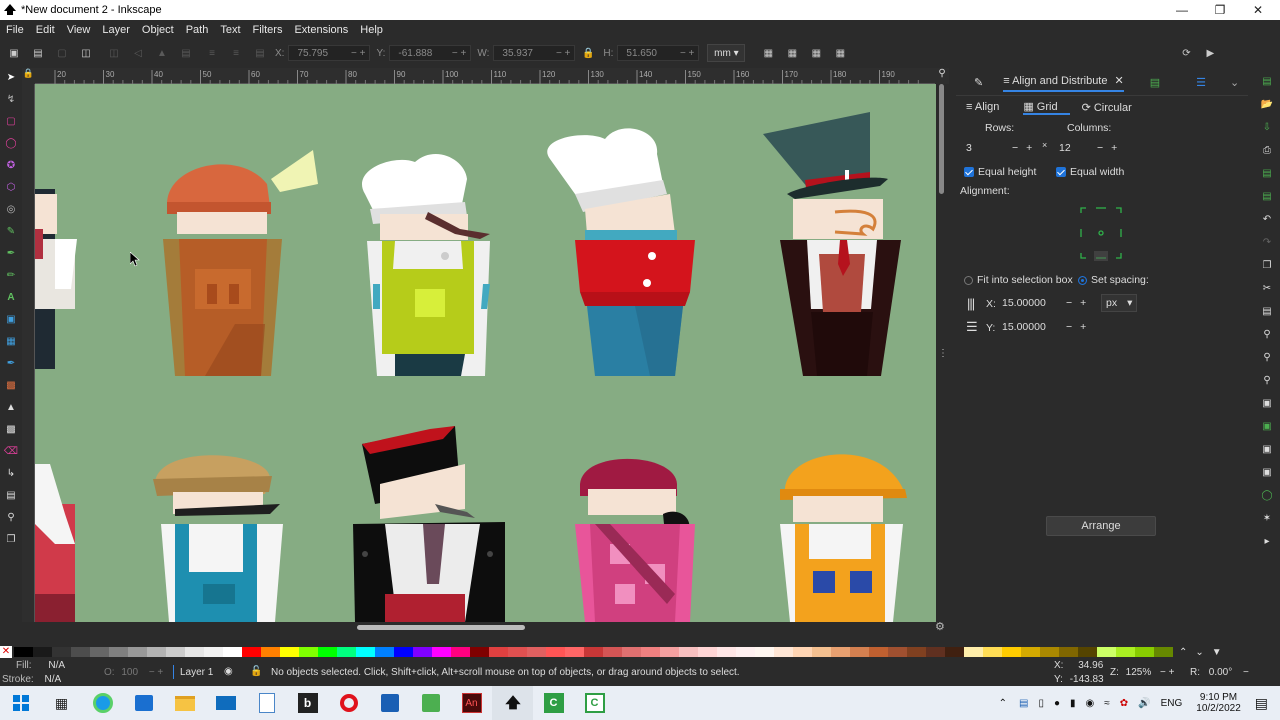 Image resolution: width=1280 pixels, height=720 pixels. I want to click on windows-start-icon, so click(20, 703).